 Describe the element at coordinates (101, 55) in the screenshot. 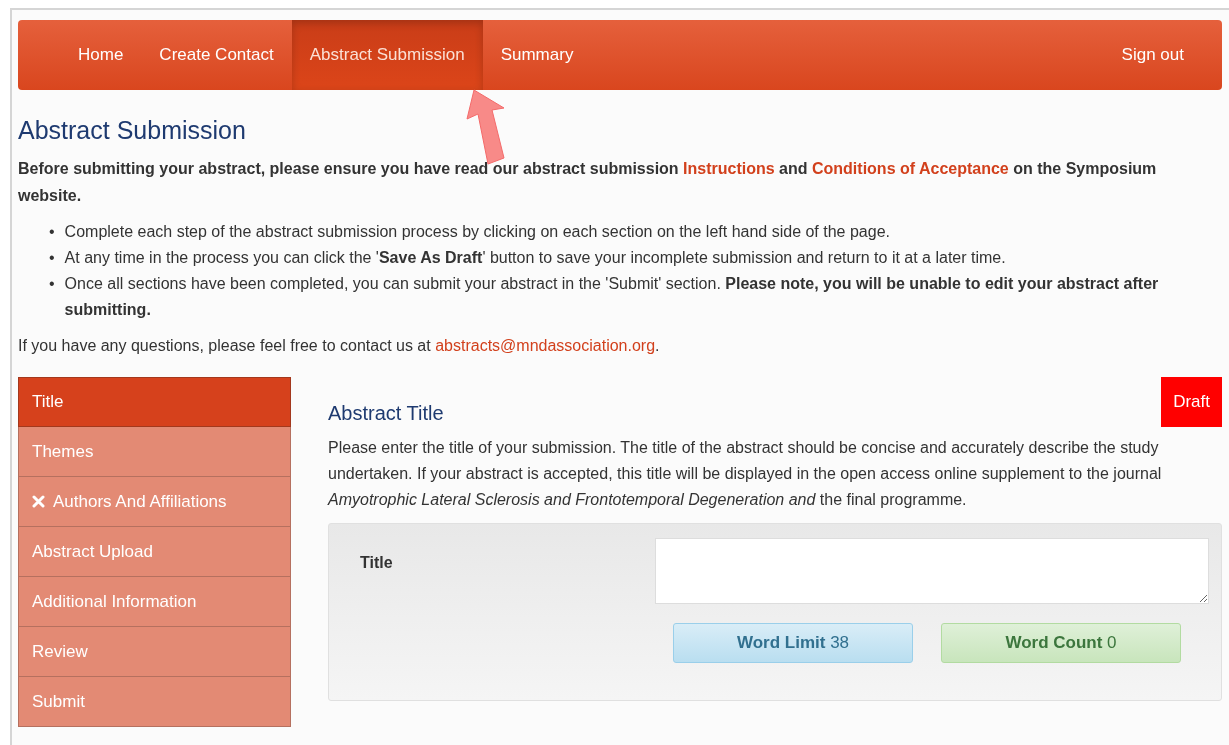

I see `nav-tab: Home` at that location.